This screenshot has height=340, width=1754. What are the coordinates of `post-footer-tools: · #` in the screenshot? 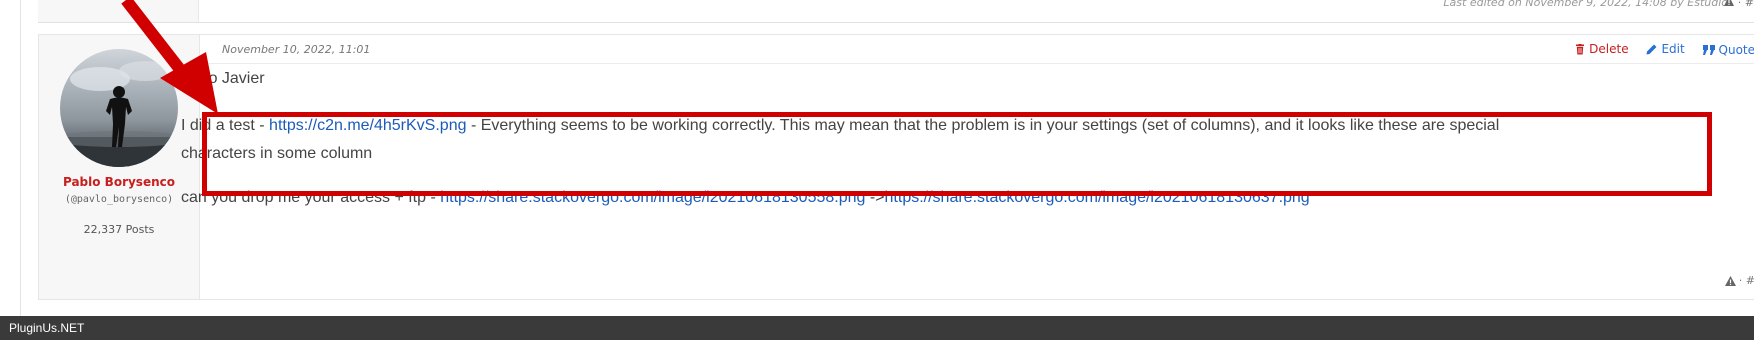 It's located at (1739, 280).